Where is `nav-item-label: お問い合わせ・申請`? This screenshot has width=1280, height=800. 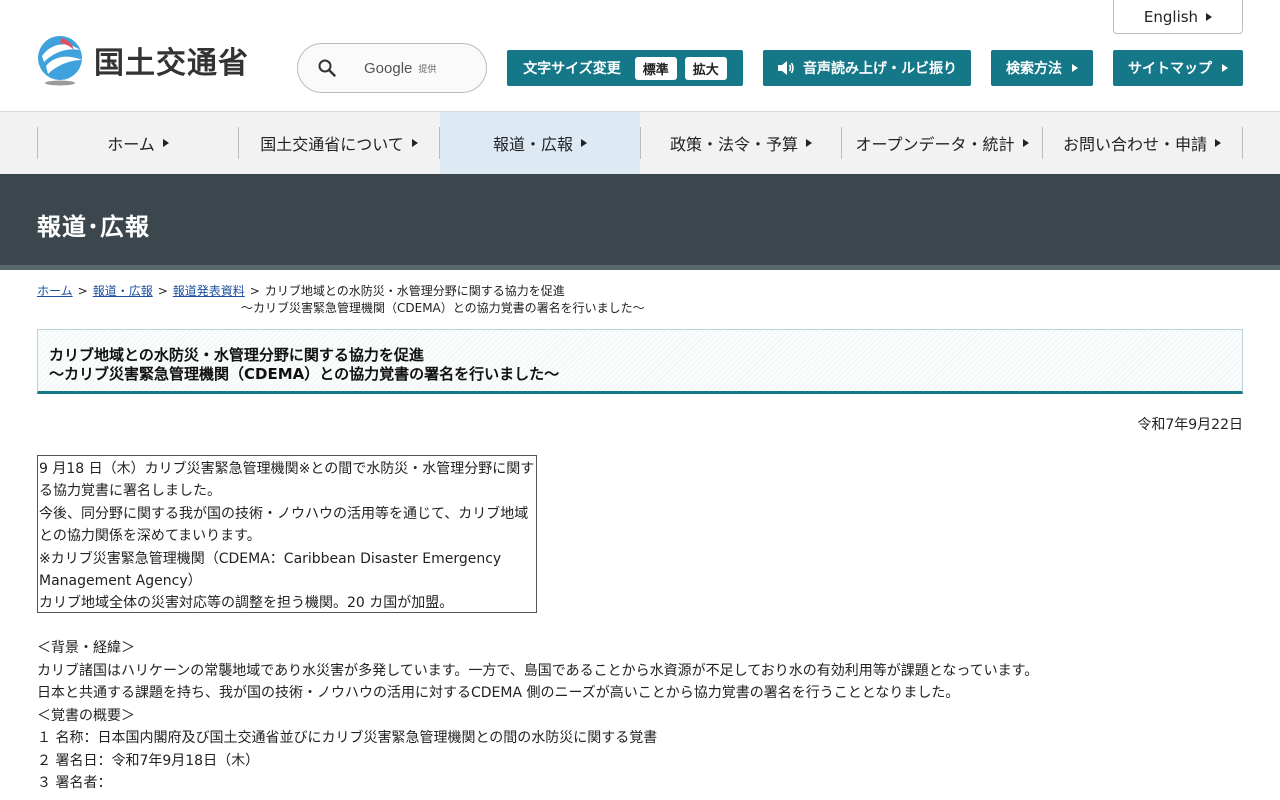 nav-item-label: お問い合わせ・申請 is located at coordinates (1134, 144).